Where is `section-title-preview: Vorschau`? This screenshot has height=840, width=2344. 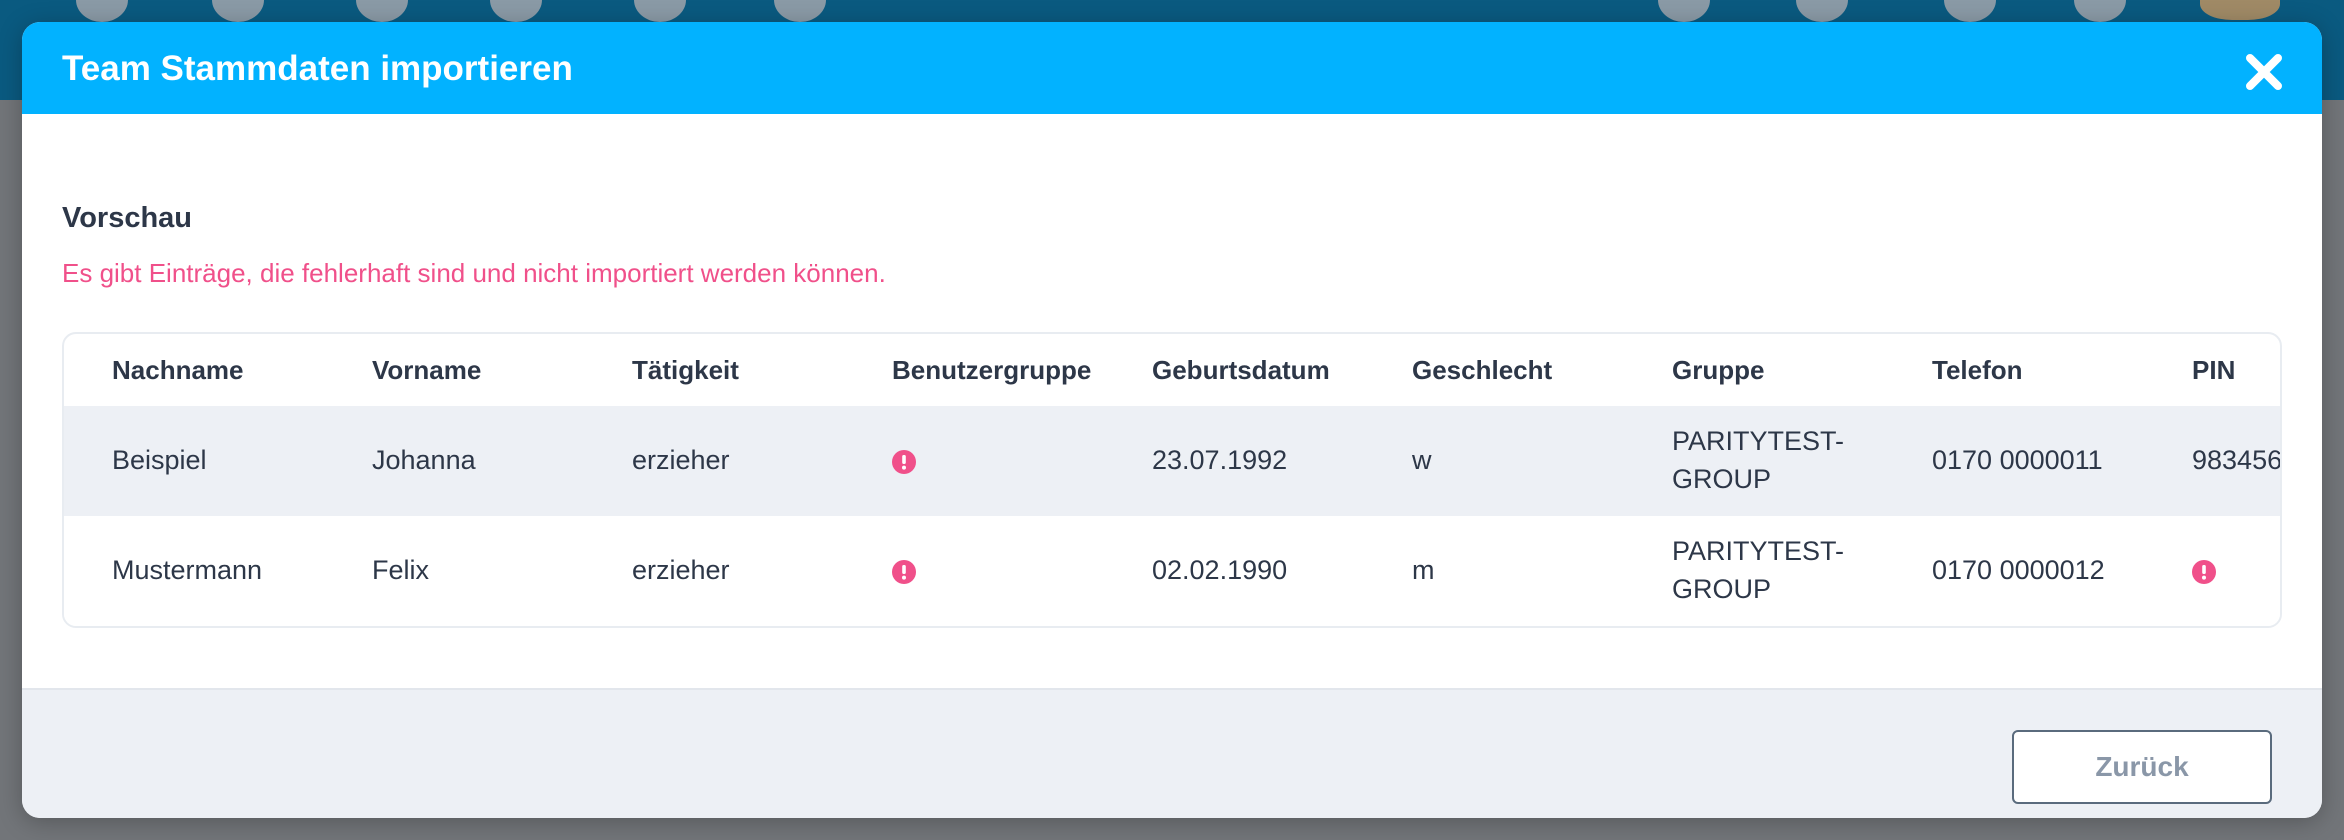
section-title-preview: Vorschau is located at coordinates (127, 218).